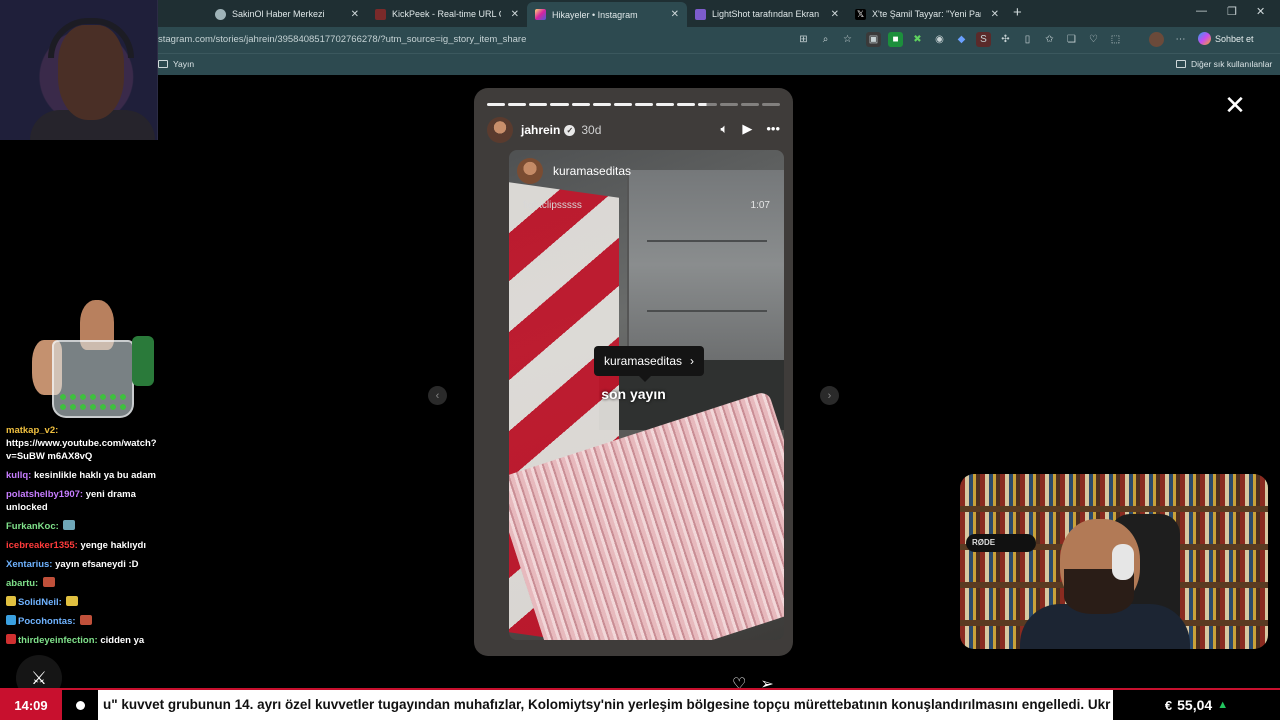 This screenshot has height=720, width=1280. What do you see at coordinates (773, 129) in the screenshot?
I see `more-options-icon: •••` at bounding box center [773, 129].